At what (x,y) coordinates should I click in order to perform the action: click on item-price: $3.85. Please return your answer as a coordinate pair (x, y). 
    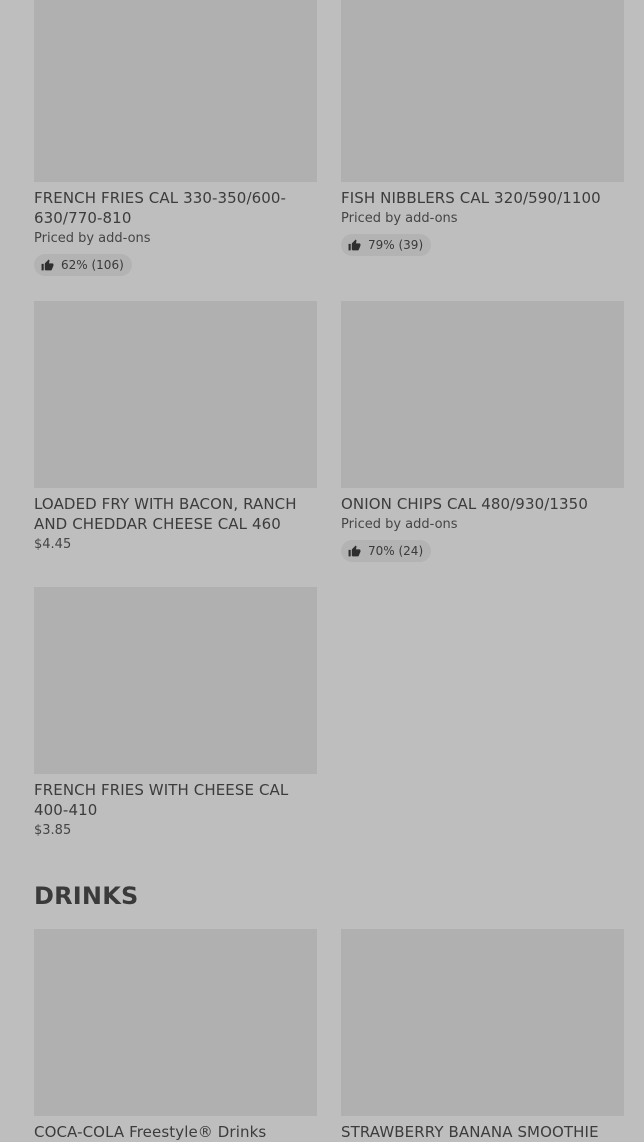
    Looking at the image, I should click on (53, 830).